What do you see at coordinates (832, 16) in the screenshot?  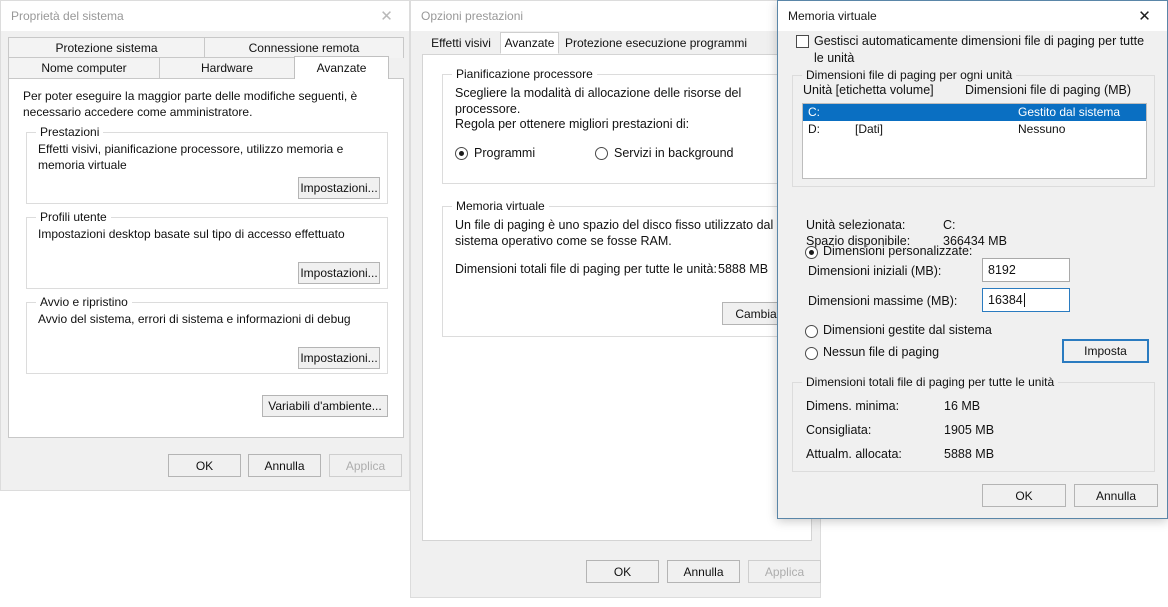 I see `virtual-memory-title: Memoria virtuale` at bounding box center [832, 16].